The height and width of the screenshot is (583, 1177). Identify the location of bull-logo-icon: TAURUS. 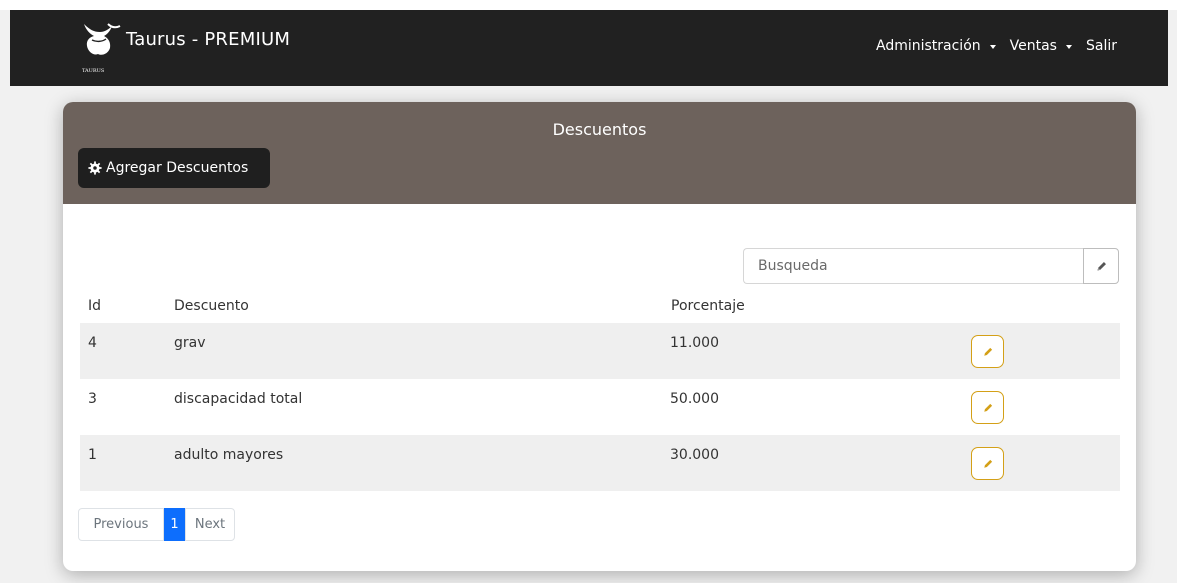
(101, 48).